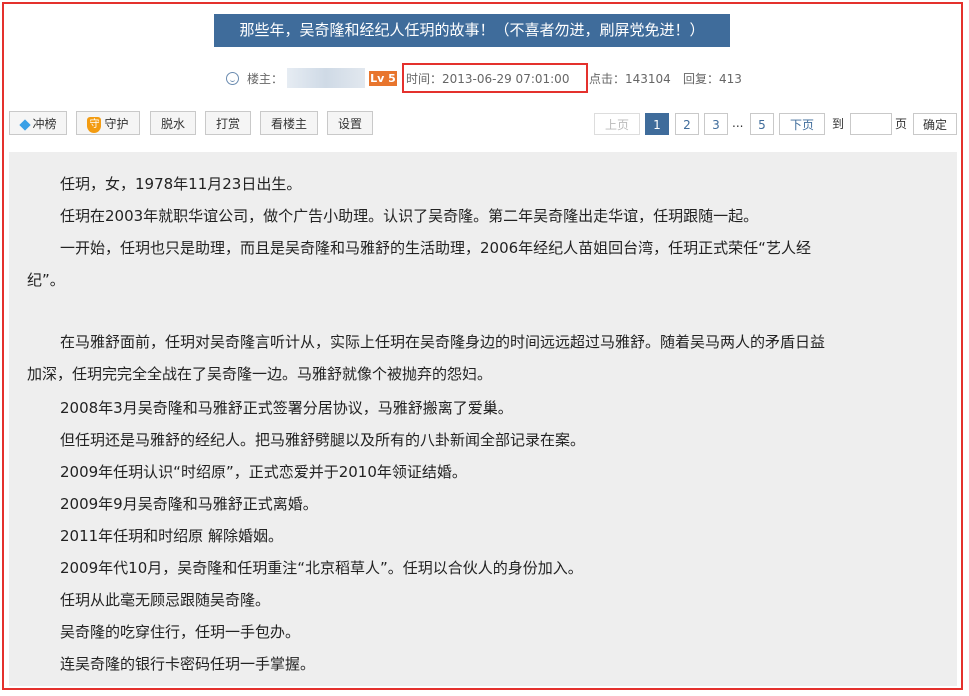  What do you see at coordinates (94, 124) in the screenshot?
I see `shield-icon: 守` at bounding box center [94, 124].